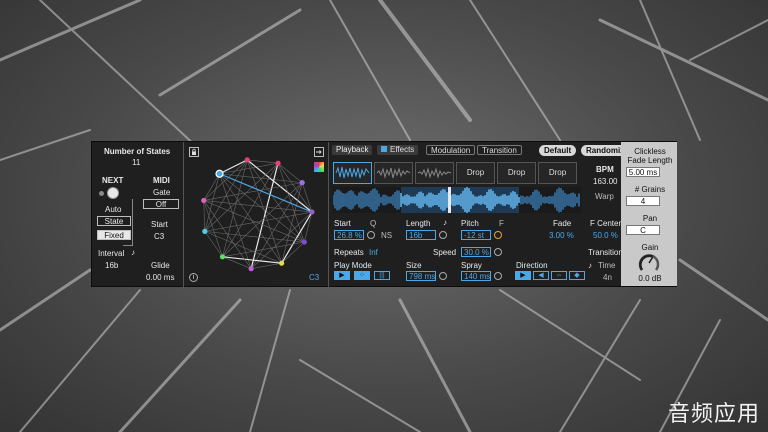 The width and height of the screenshot is (768, 432). Describe the element at coordinates (607, 278) in the screenshot. I see `time-value: 4n` at that location.